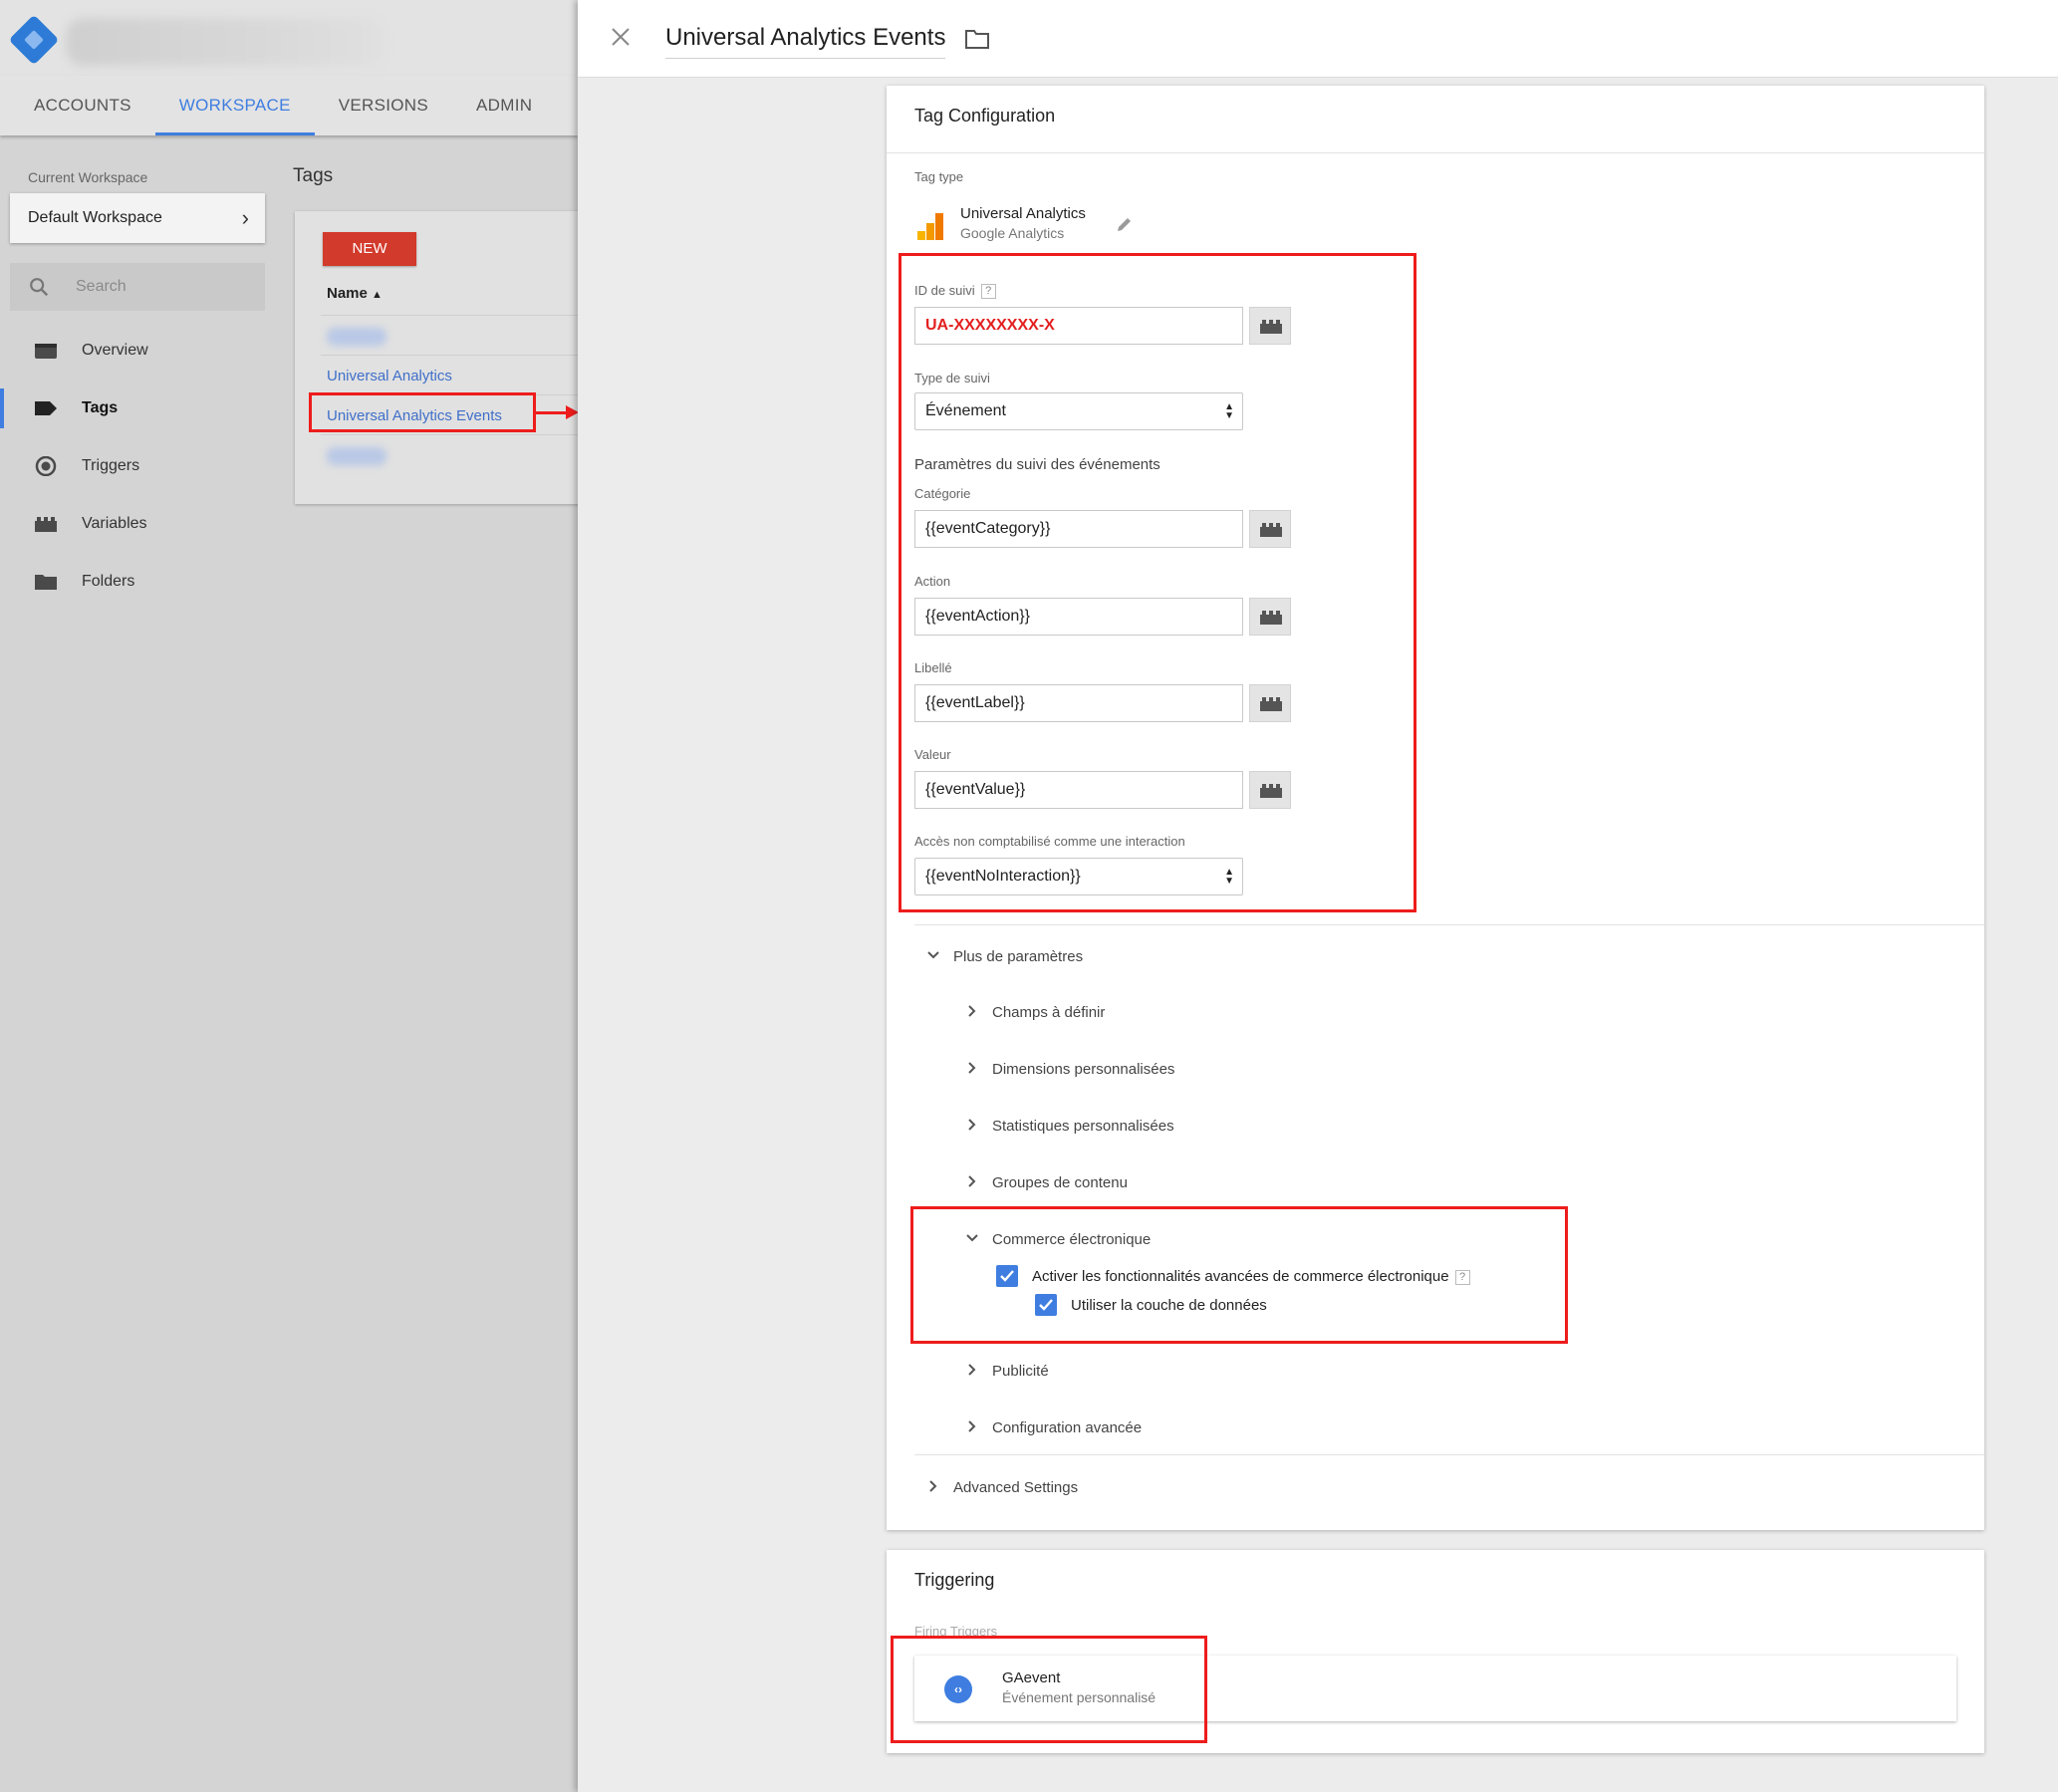  I want to click on tags-heading: Tags, so click(313, 175).